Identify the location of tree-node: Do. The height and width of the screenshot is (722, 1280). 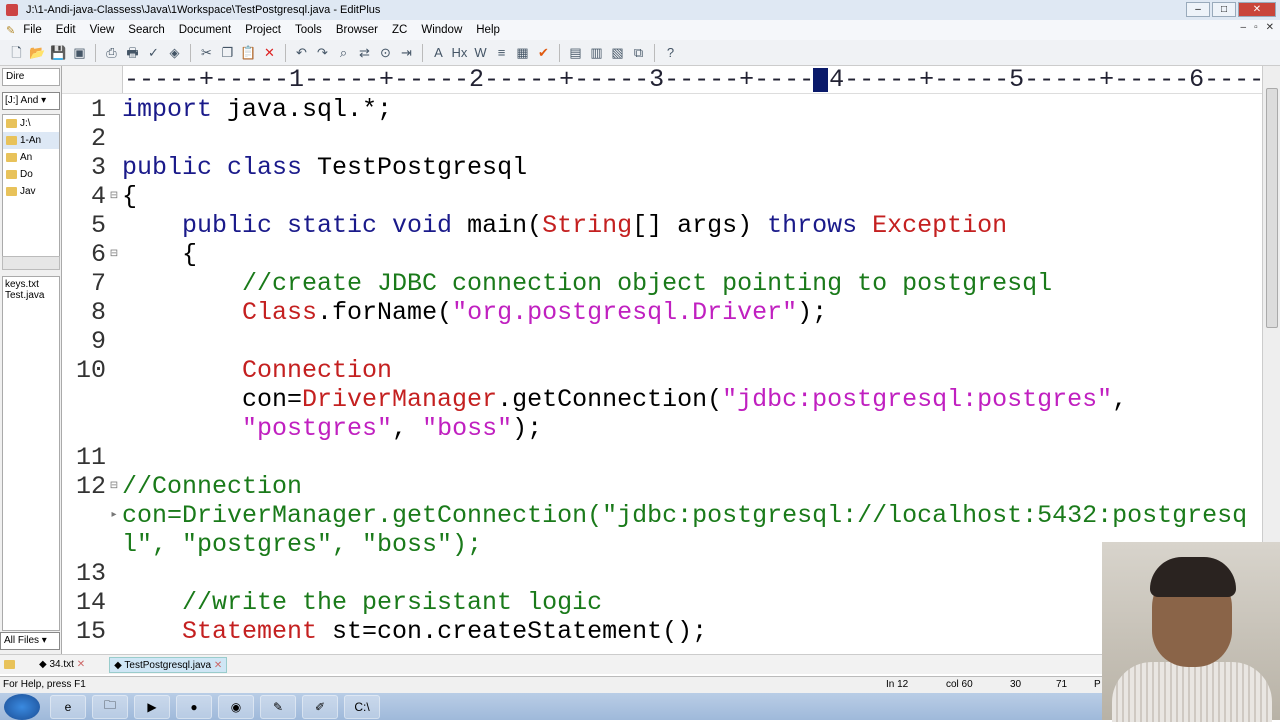
(31, 174).